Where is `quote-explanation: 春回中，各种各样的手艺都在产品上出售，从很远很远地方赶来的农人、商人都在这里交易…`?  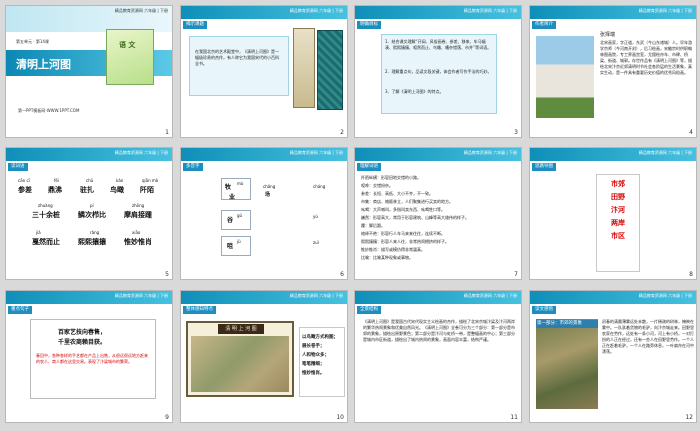 quote-explanation: 春回中，各种各样的手艺都在产品上出售，从很远很远地方赶来的农人、商人都在这里交易… is located at coordinates (92, 358).